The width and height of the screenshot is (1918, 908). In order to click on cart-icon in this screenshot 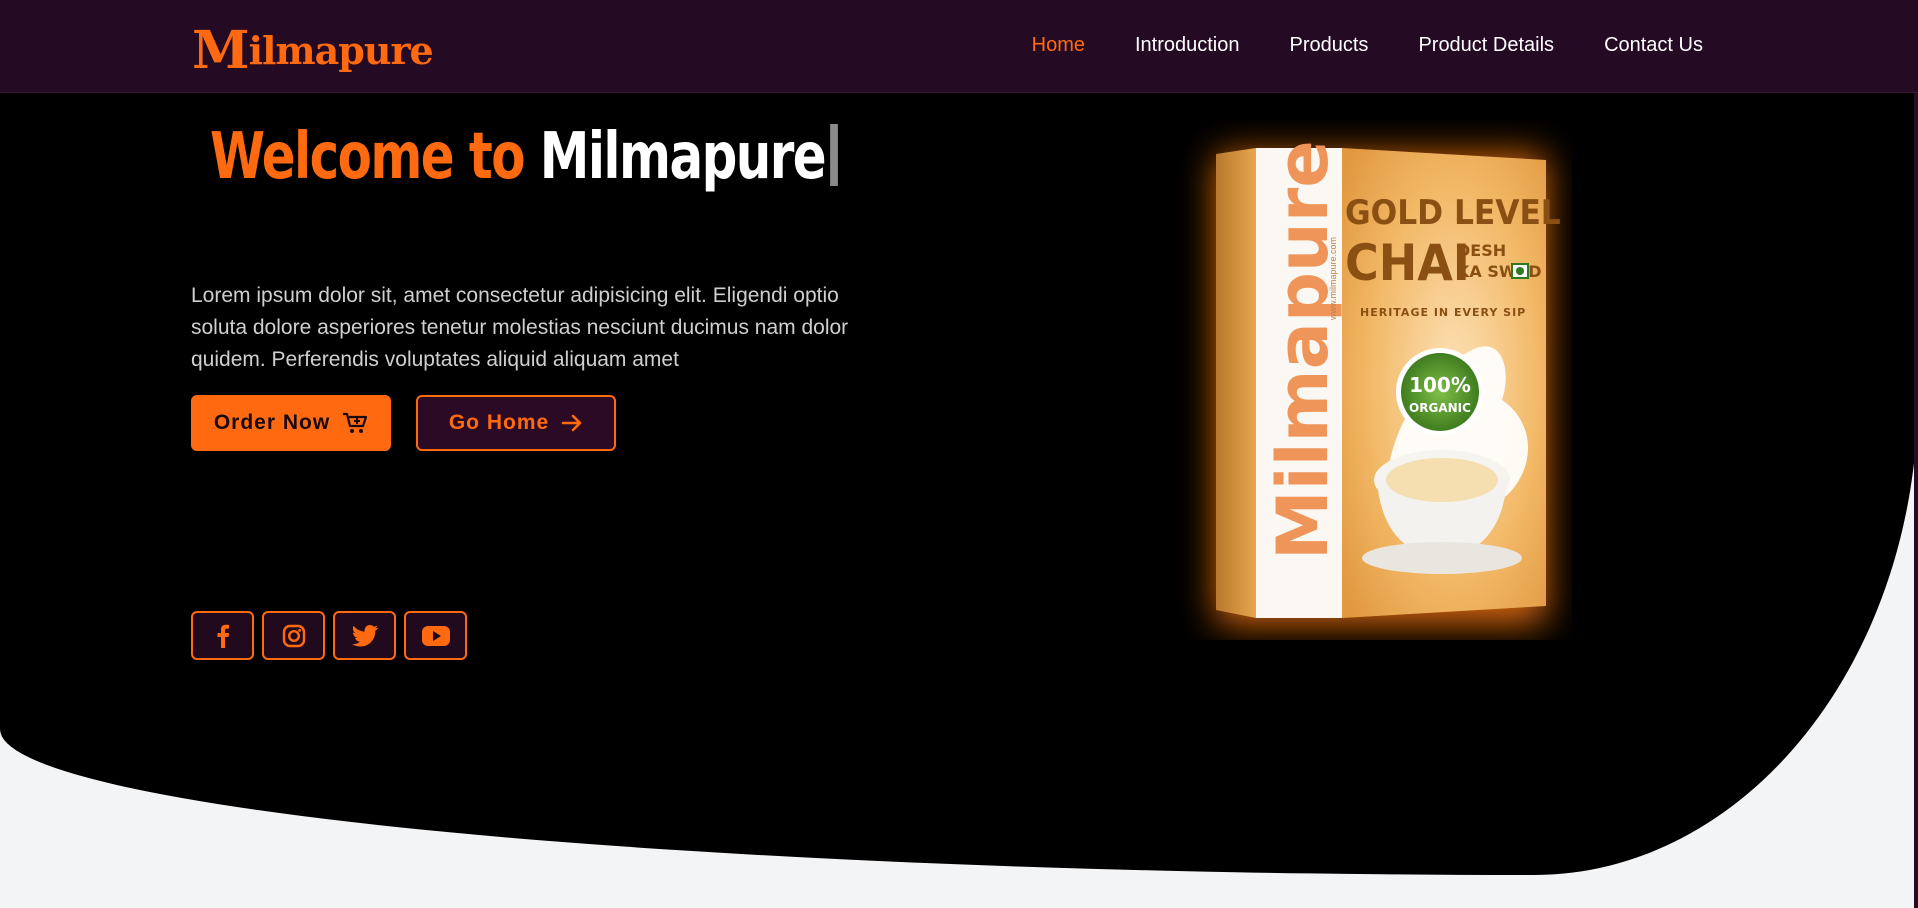, I will do `click(355, 422)`.